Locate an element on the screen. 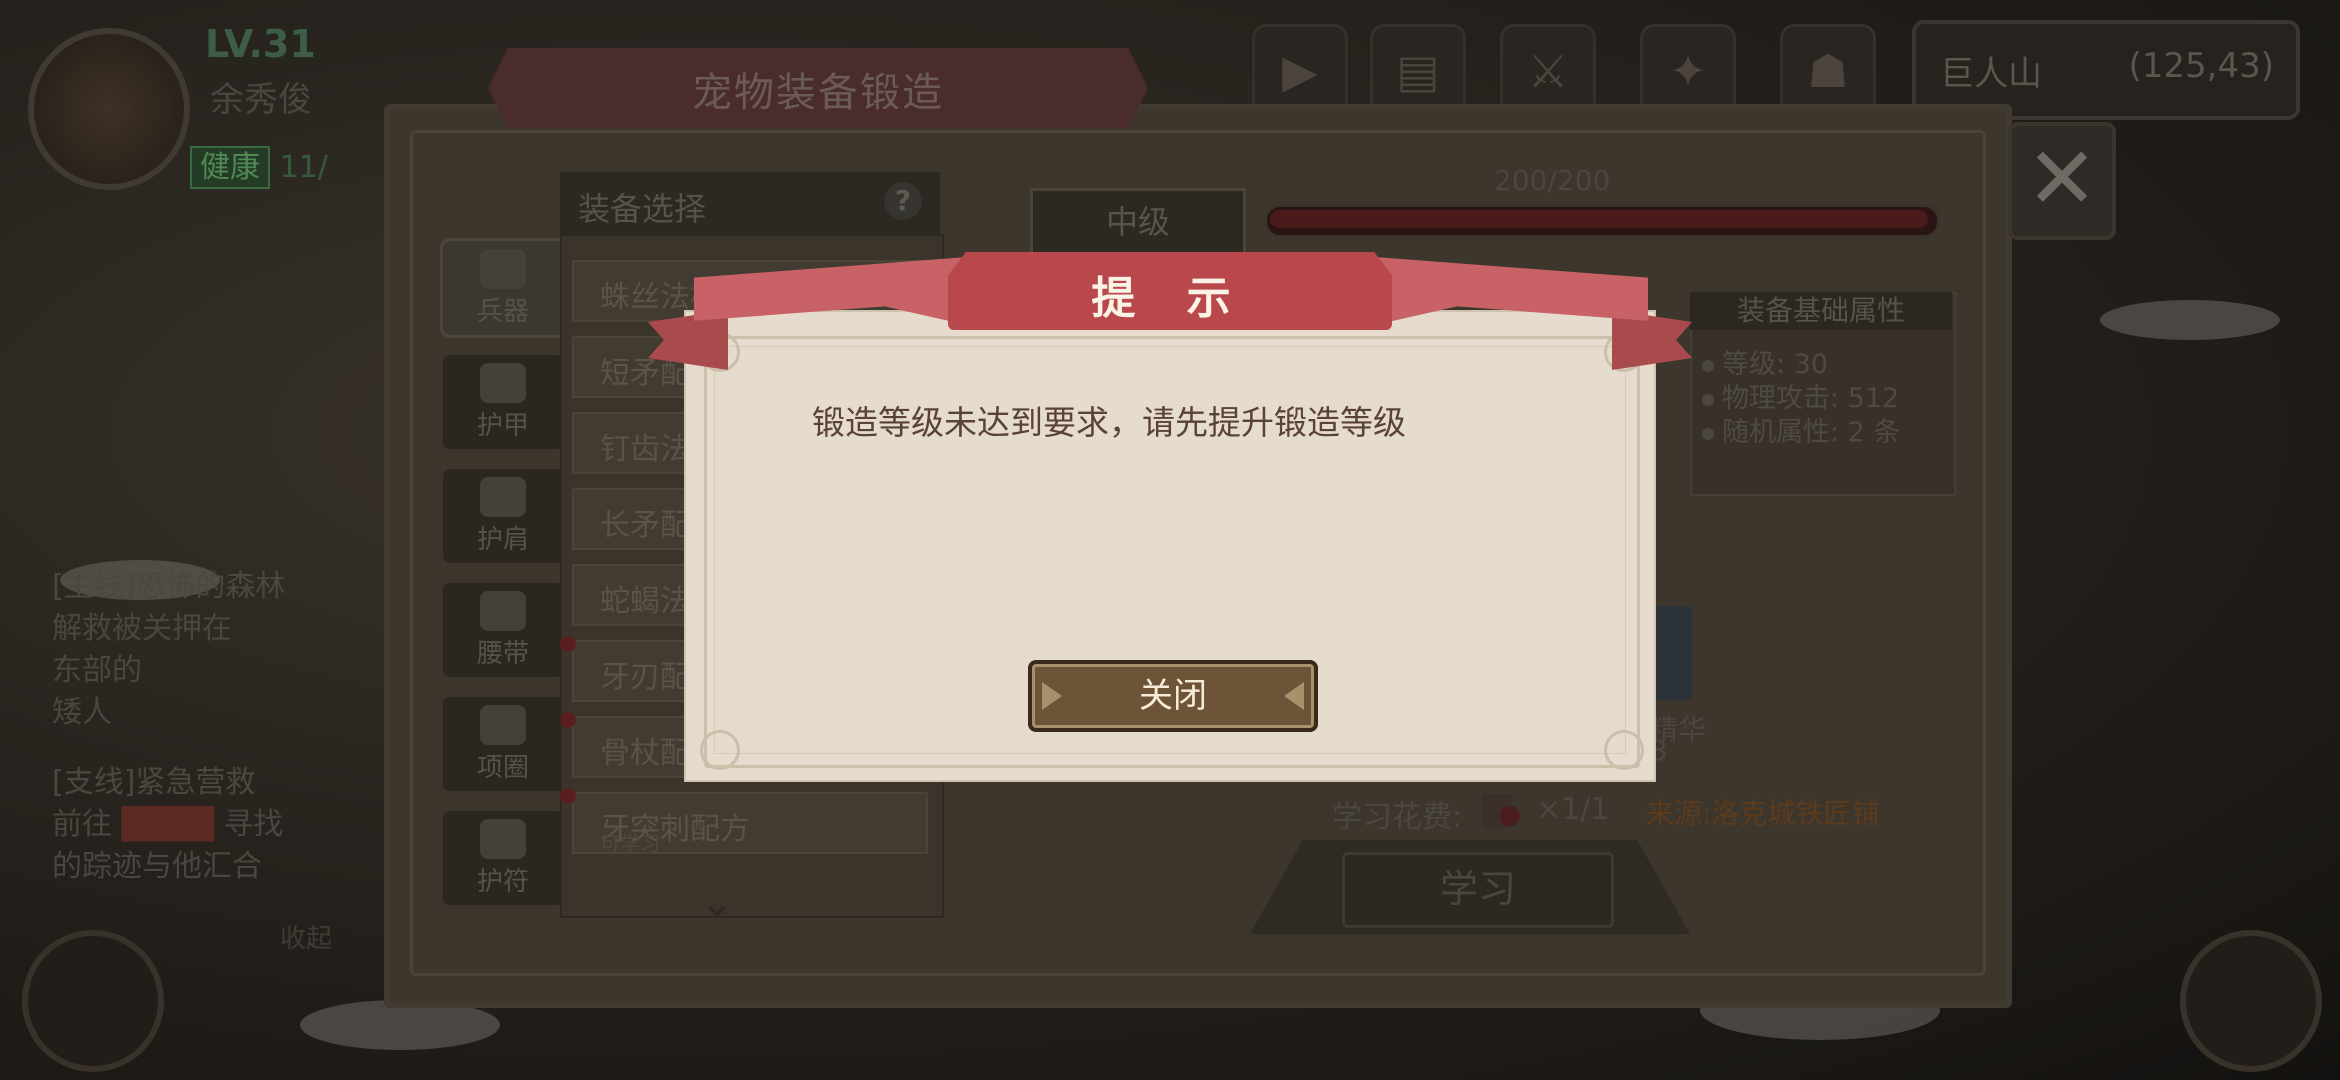  forge-progress-text: 200/200 is located at coordinates (1552, 180).